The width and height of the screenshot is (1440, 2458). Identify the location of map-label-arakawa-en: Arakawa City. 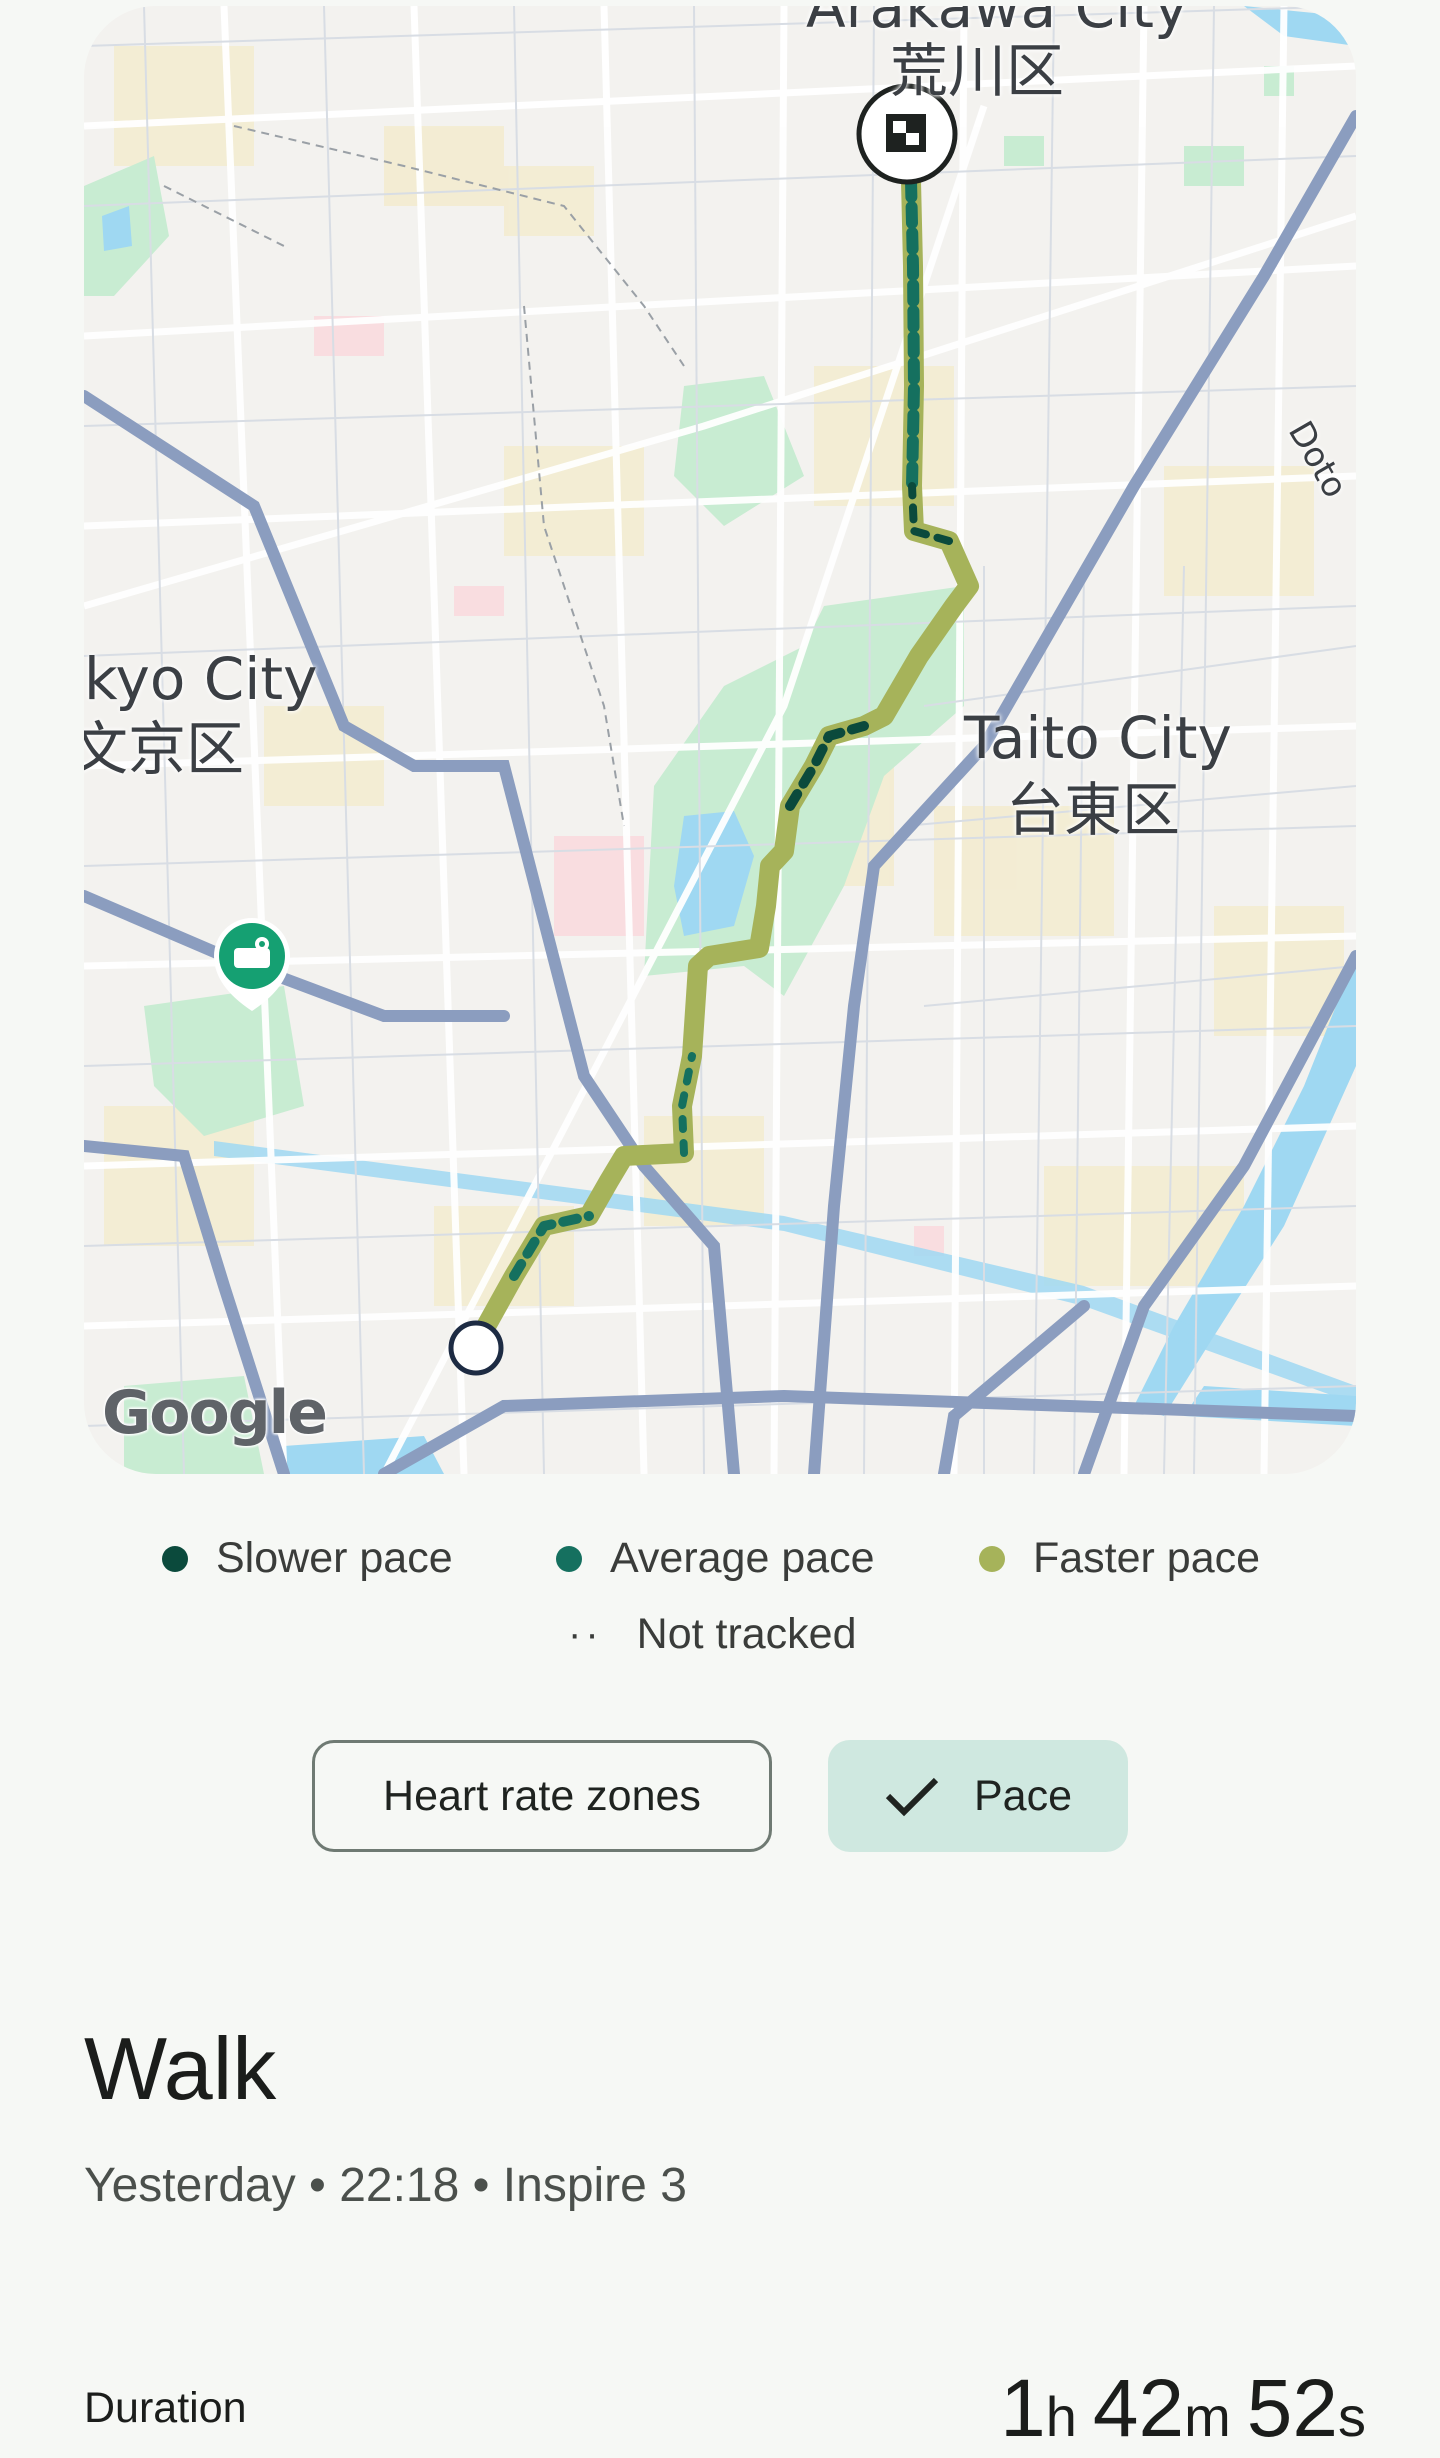
(997, 23).